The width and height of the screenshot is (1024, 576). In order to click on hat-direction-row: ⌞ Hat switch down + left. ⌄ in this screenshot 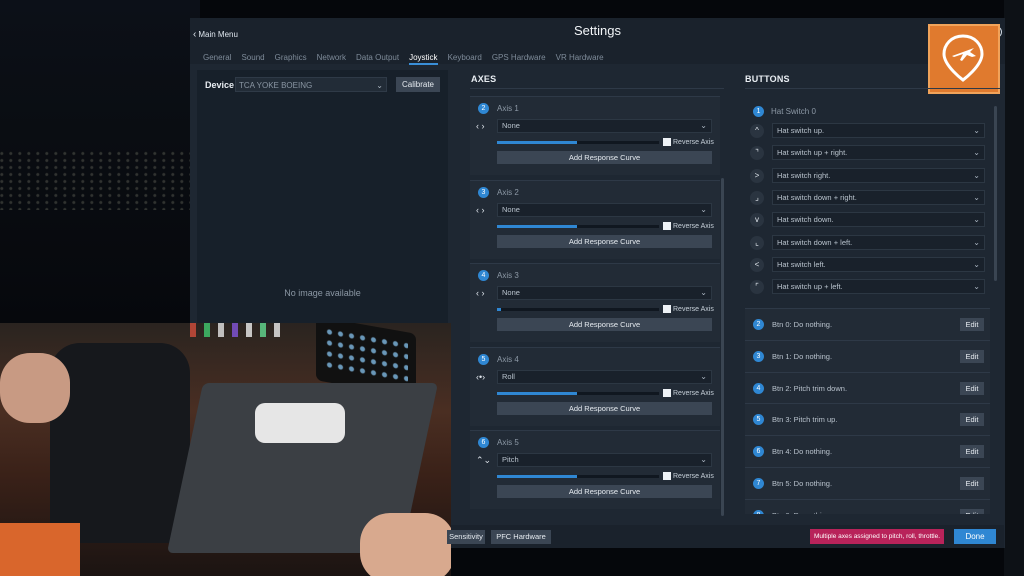, I will do `click(868, 242)`.